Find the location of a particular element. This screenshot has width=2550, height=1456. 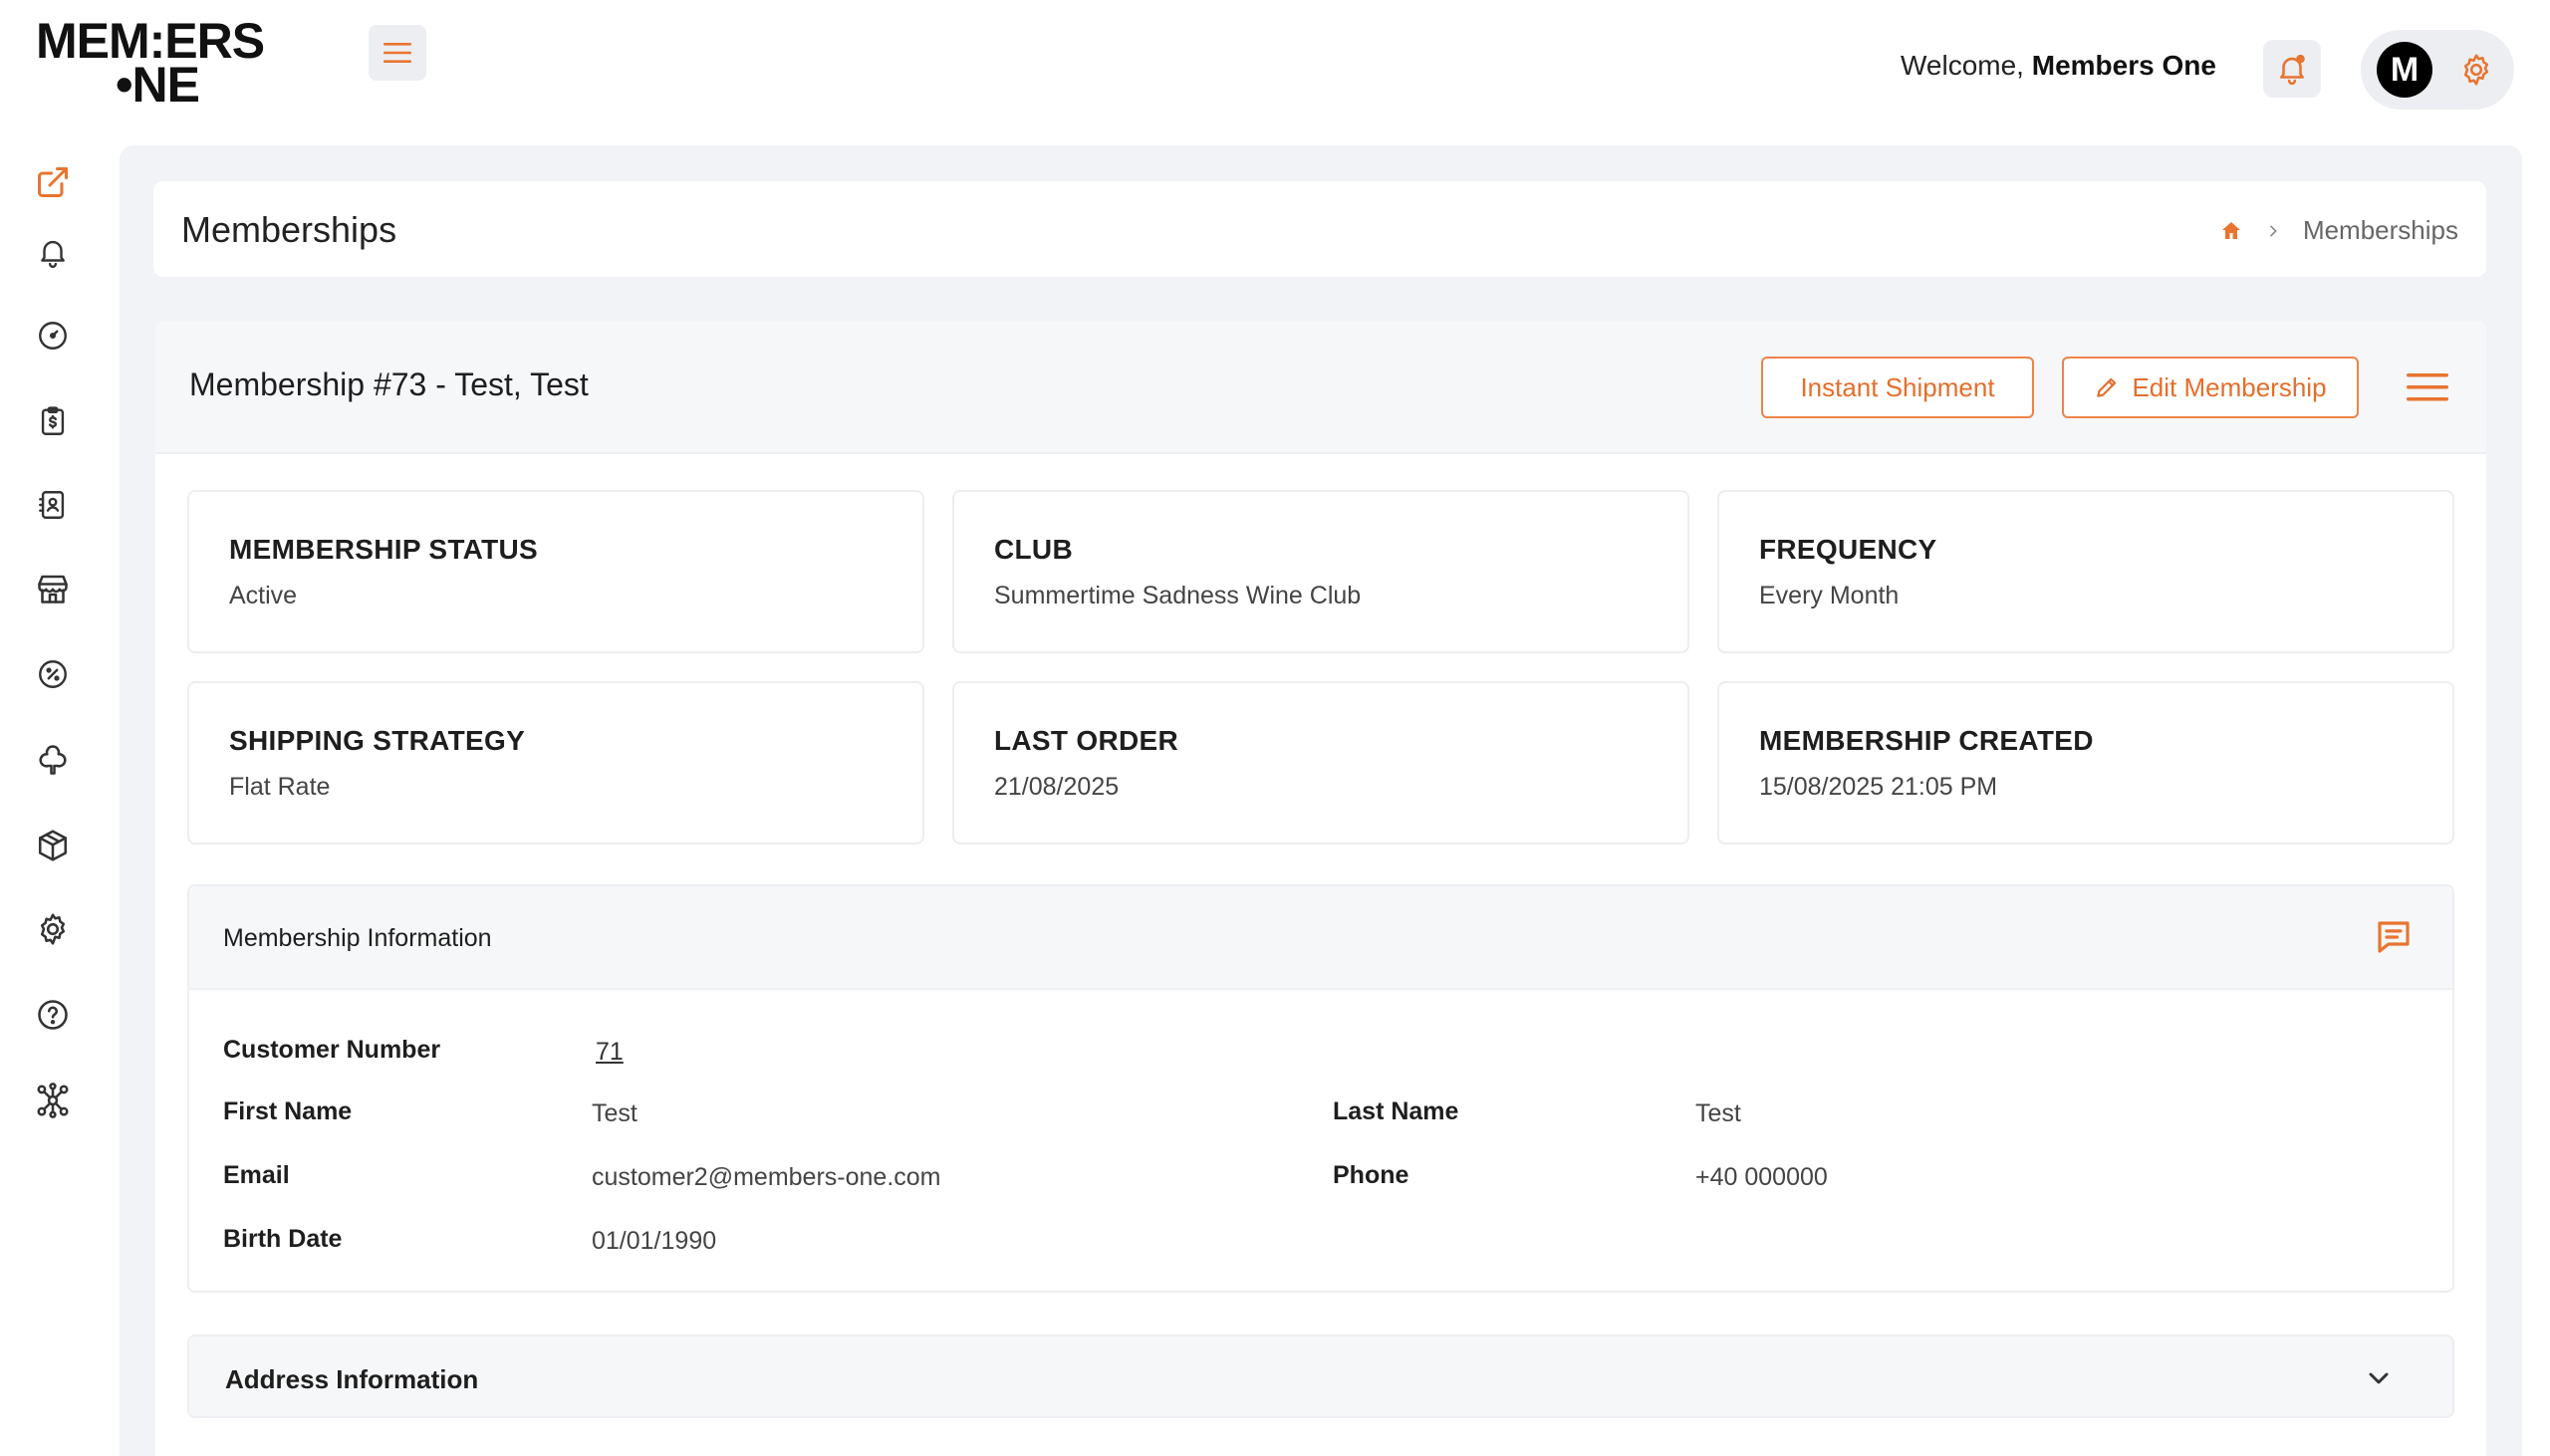

page-header: Memberships Memberships is located at coordinates (1319, 229).